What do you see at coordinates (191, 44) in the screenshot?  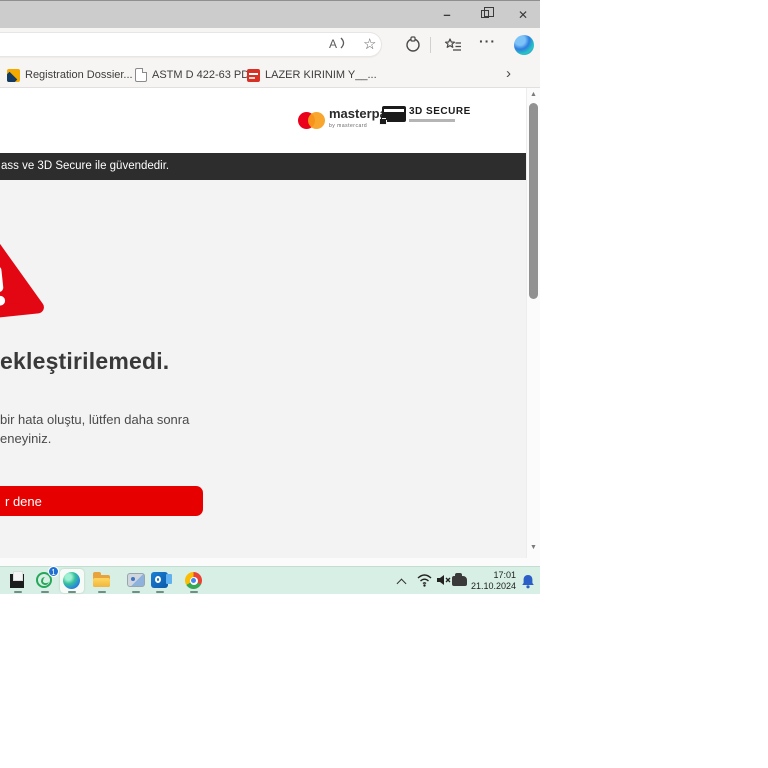 I see `address-bar: A ☆` at bounding box center [191, 44].